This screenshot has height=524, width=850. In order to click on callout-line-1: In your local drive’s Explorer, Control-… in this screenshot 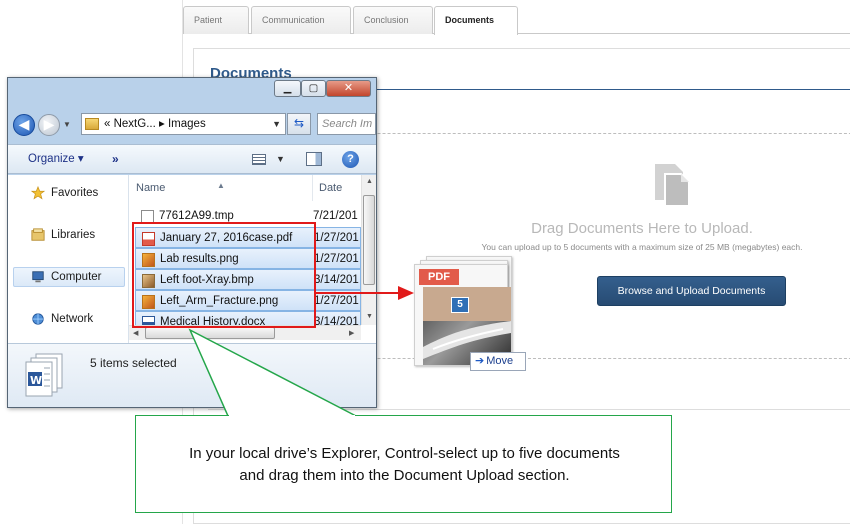, I will do `click(404, 453)`.